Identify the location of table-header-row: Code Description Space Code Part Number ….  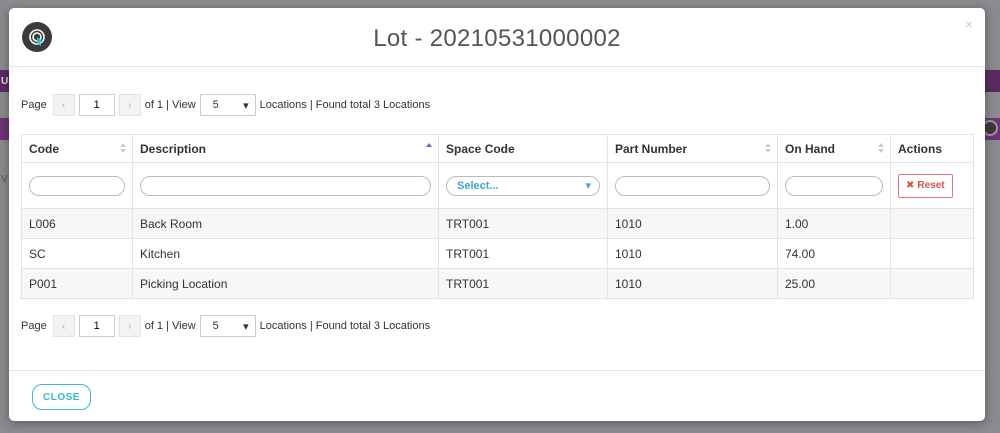
(497, 148).